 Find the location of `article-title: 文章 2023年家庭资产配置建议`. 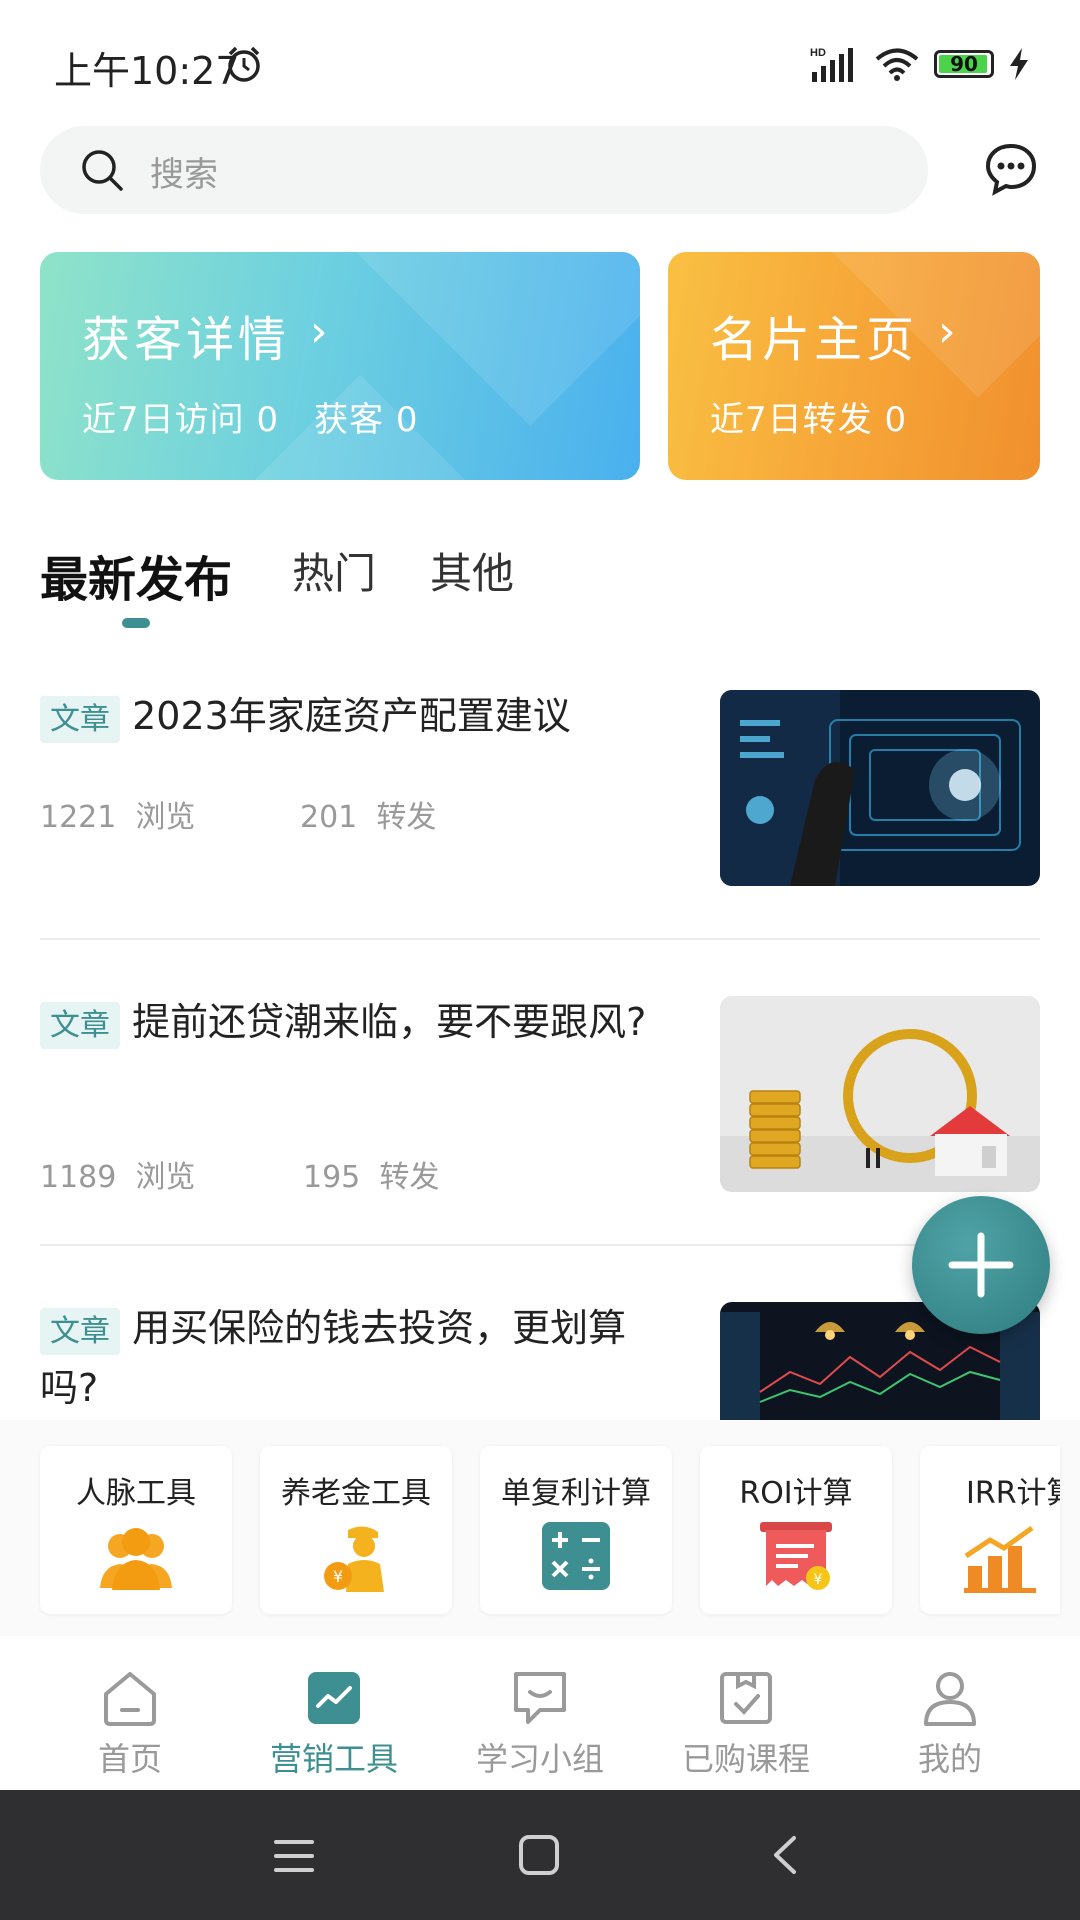

article-title: 文章 2023年家庭资产配置建议 is located at coordinates (360, 718).